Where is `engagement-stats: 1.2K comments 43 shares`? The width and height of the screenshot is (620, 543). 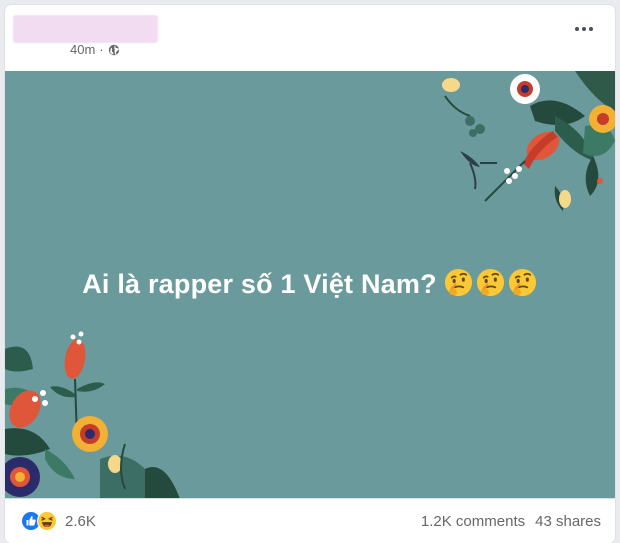
engagement-stats: 1.2K comments 43 shares is located at coordinates (511, 521).